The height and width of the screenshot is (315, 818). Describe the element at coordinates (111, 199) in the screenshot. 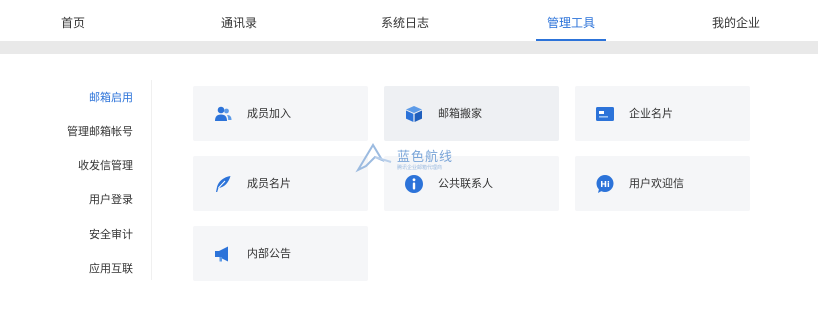

I see `sidebar-item-user-login: 用户登录` at that location.